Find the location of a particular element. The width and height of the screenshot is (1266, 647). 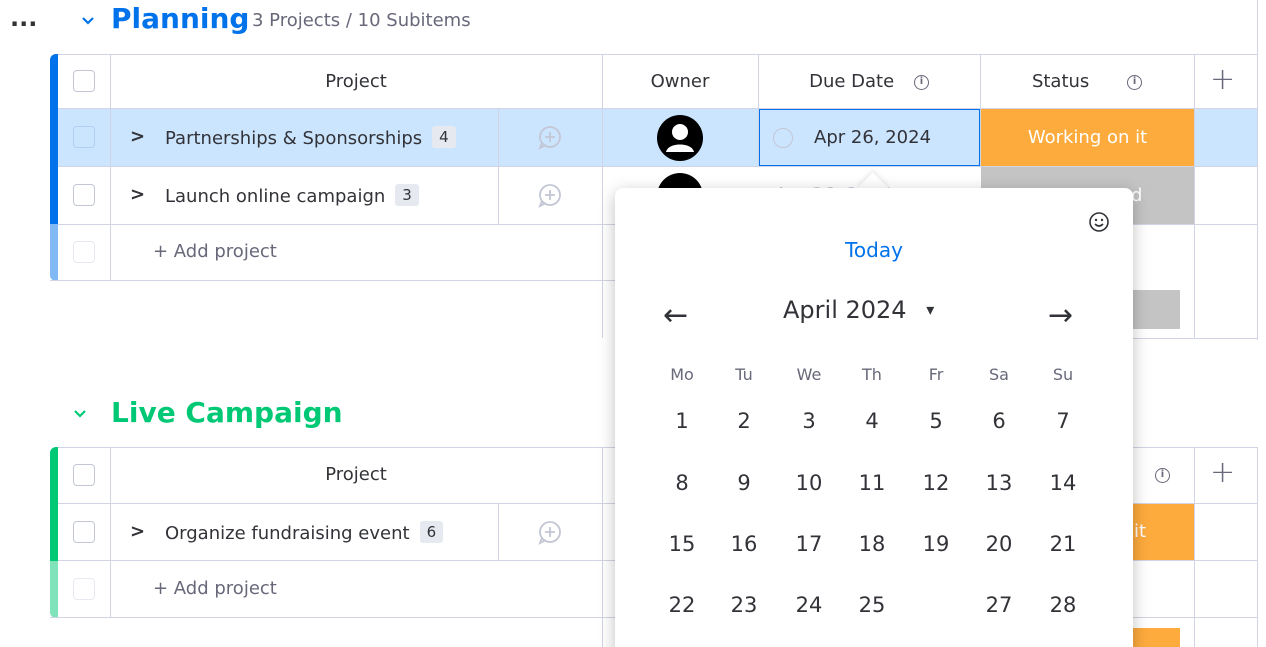

column-header-owner: Owner is located at coordinates (680, 82).